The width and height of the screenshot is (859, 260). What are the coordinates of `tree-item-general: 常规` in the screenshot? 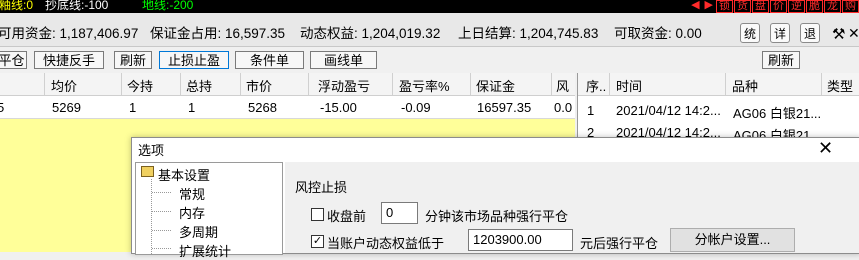 It's located at (192, 193).